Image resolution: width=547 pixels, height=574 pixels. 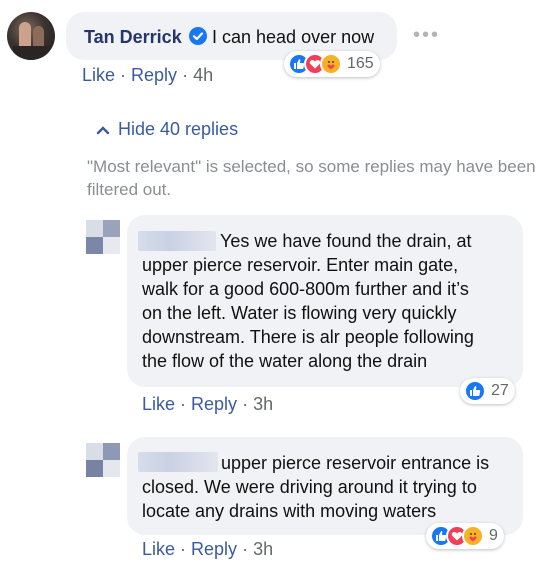 What do you see at coordinates (500, 390) in the screenshot?
I see `reaction-count: 27` at bounding box center [500, 390].